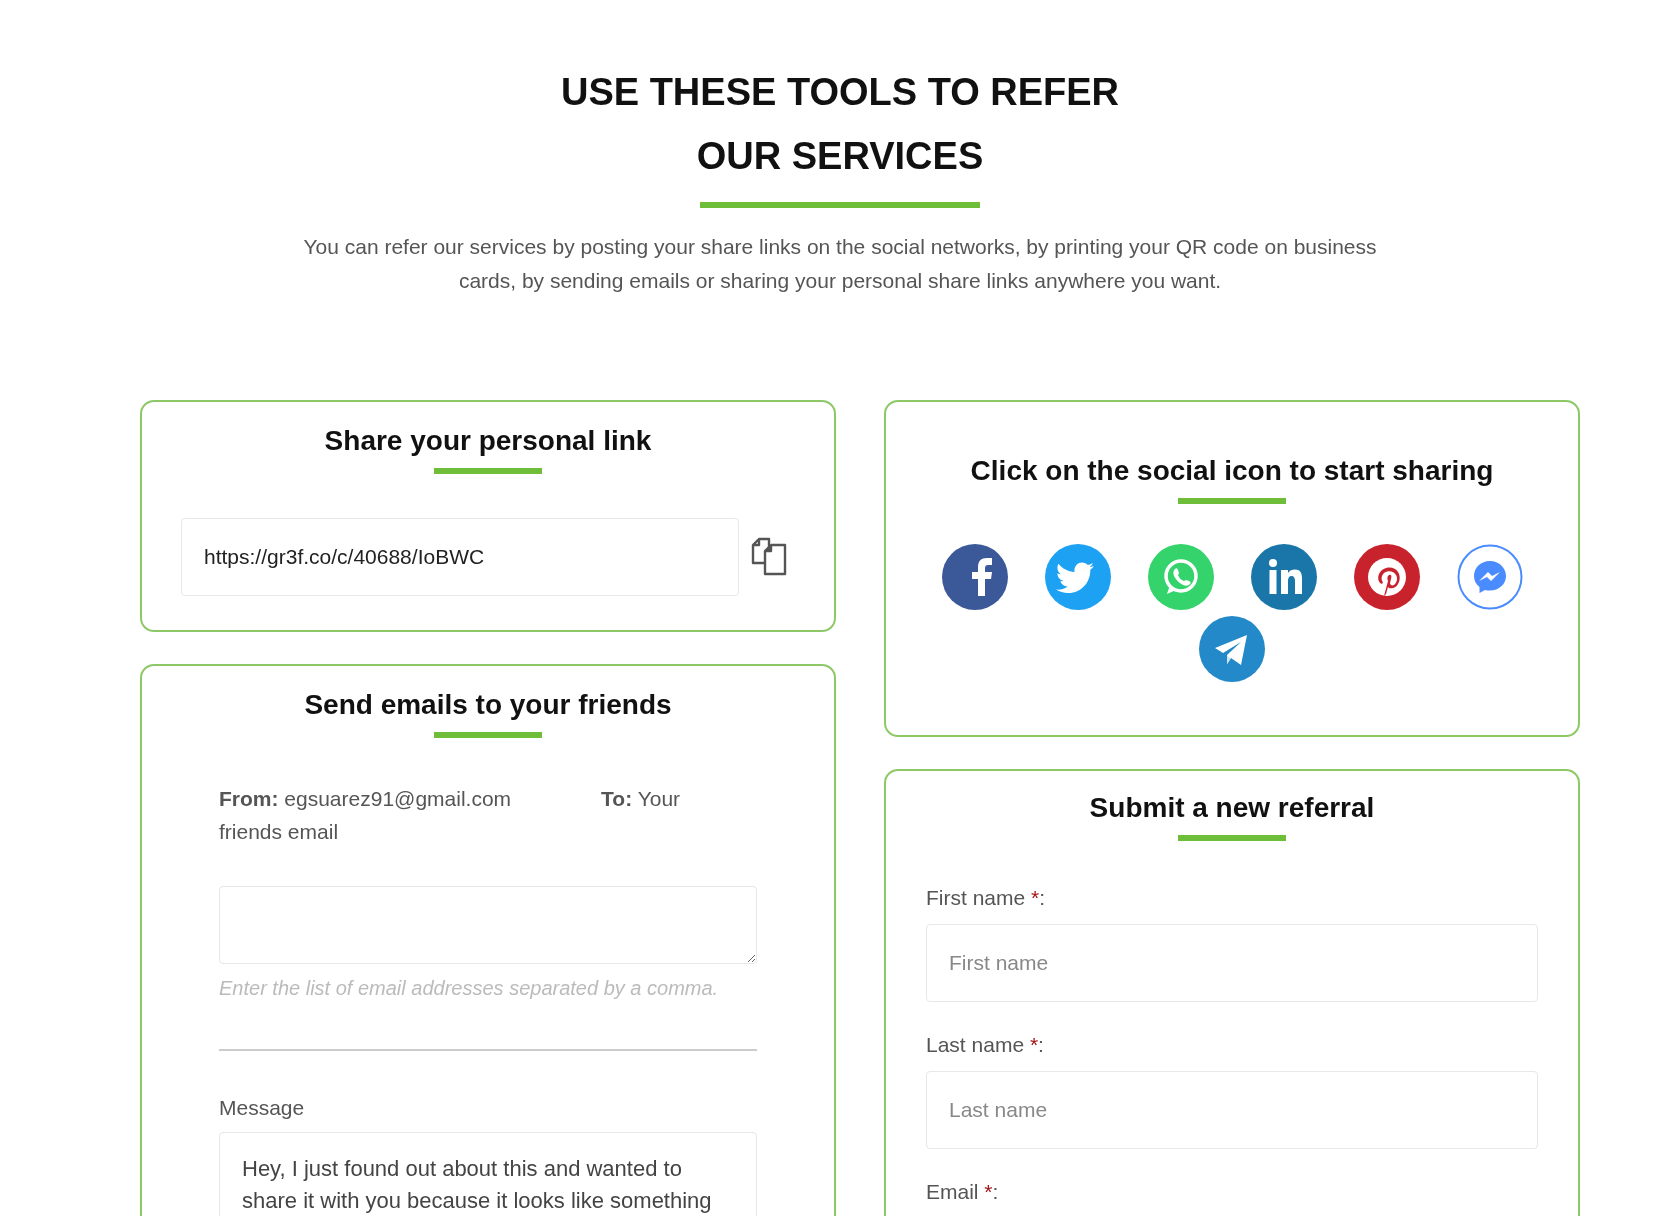 This screenshot has height=1216, width=1680. Describe the element at coordinates (1232, 648) in the screenshot. I see `telegram-share-button` at that location.